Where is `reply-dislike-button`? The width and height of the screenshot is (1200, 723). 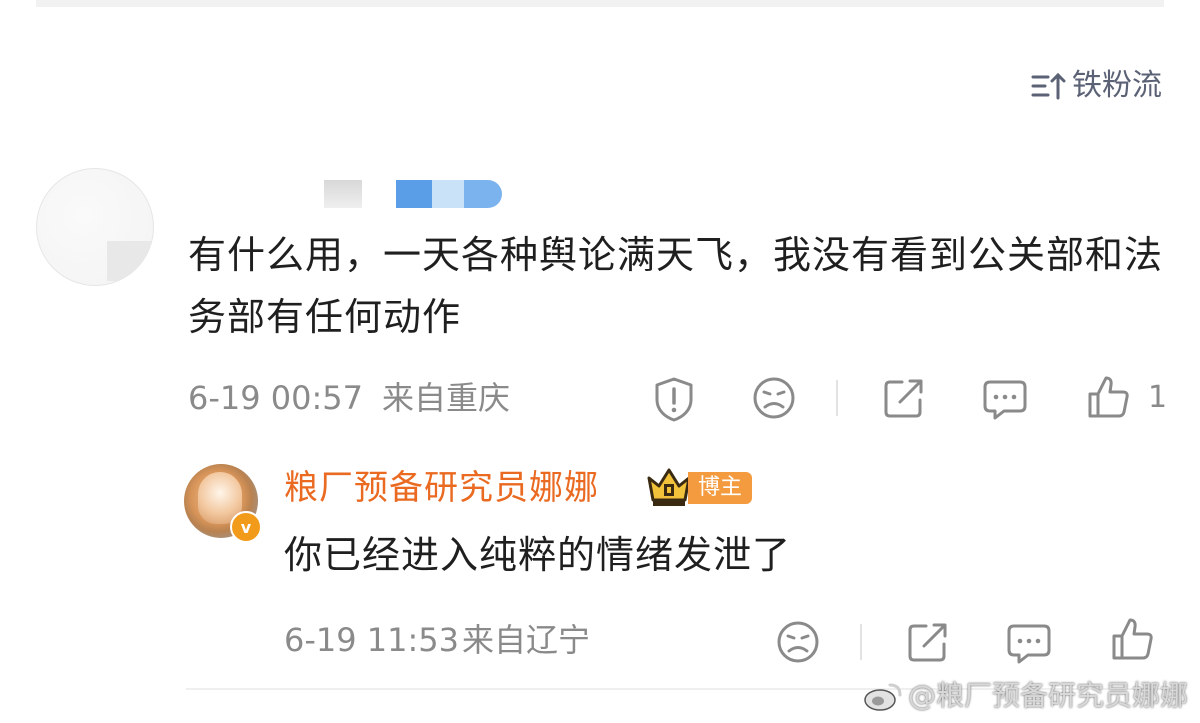 reply-dislike-button is located at coordinates (798, 642).